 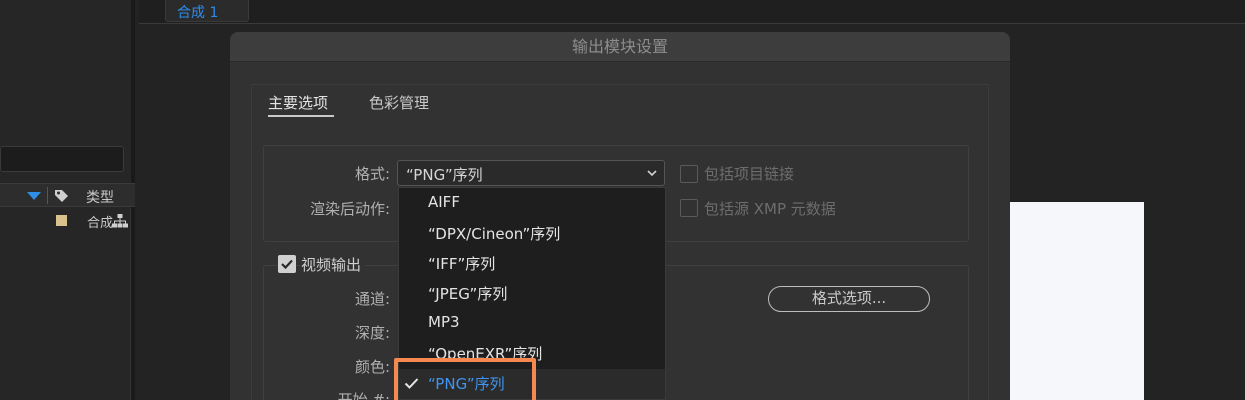 I want to click on video-output-label: 视频输出, so click(x=333, y=264).